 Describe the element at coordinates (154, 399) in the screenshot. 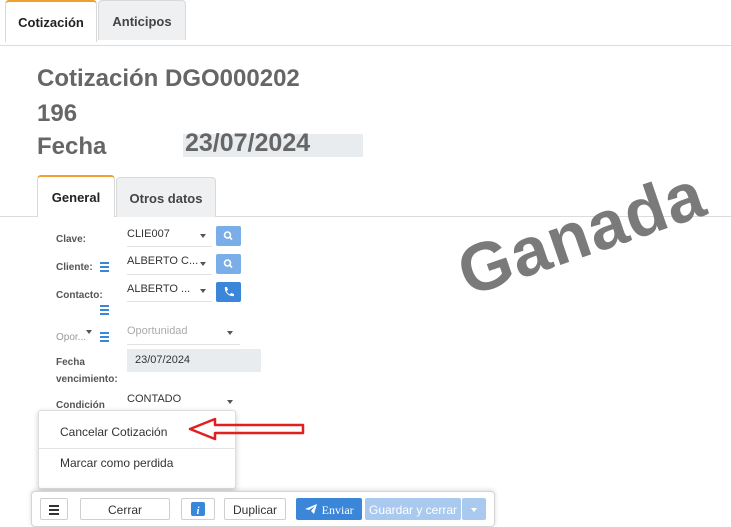

I see `condicion-select: CONTADO` at that location.